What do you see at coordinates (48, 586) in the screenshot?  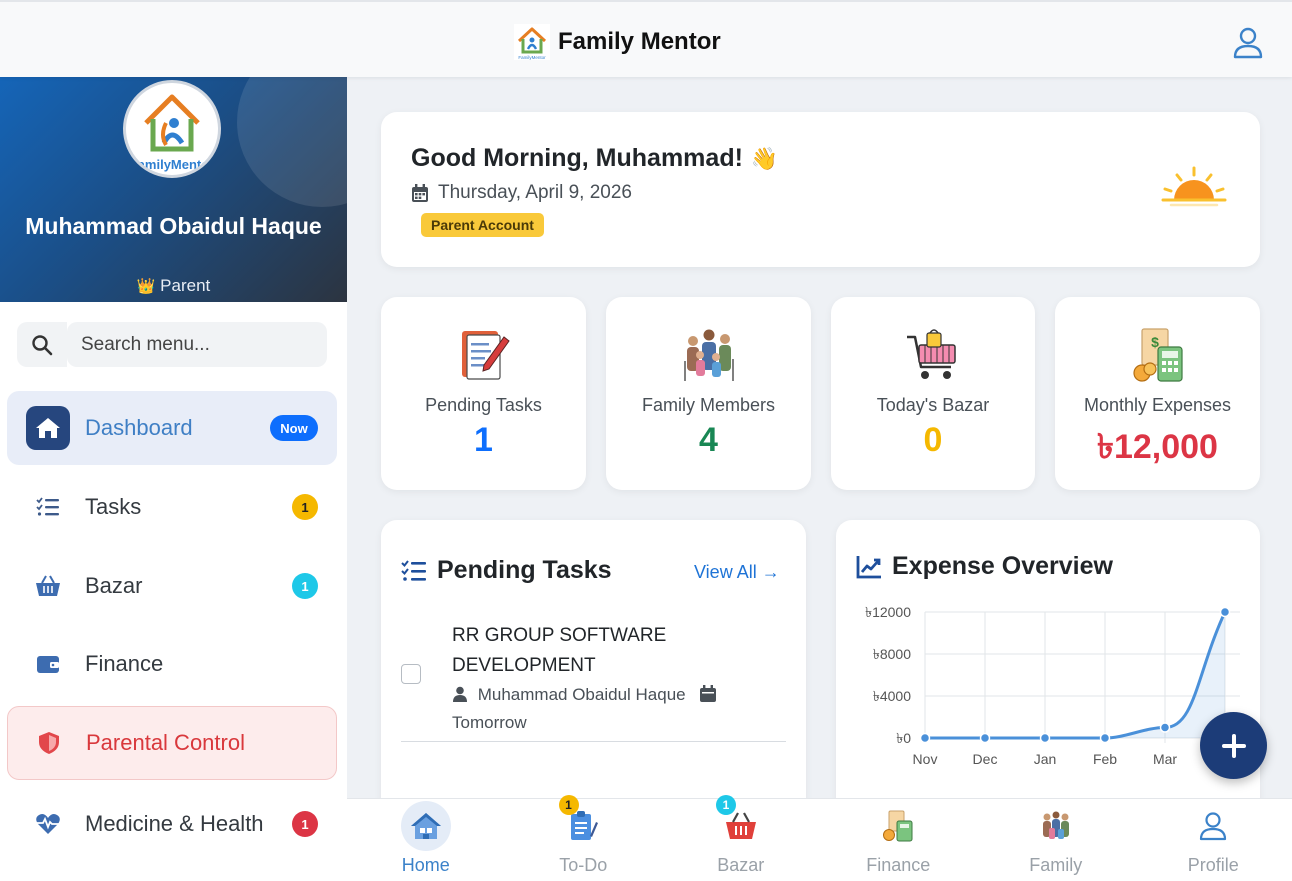 I see `basket-icon` at bounding box center [48, 586].